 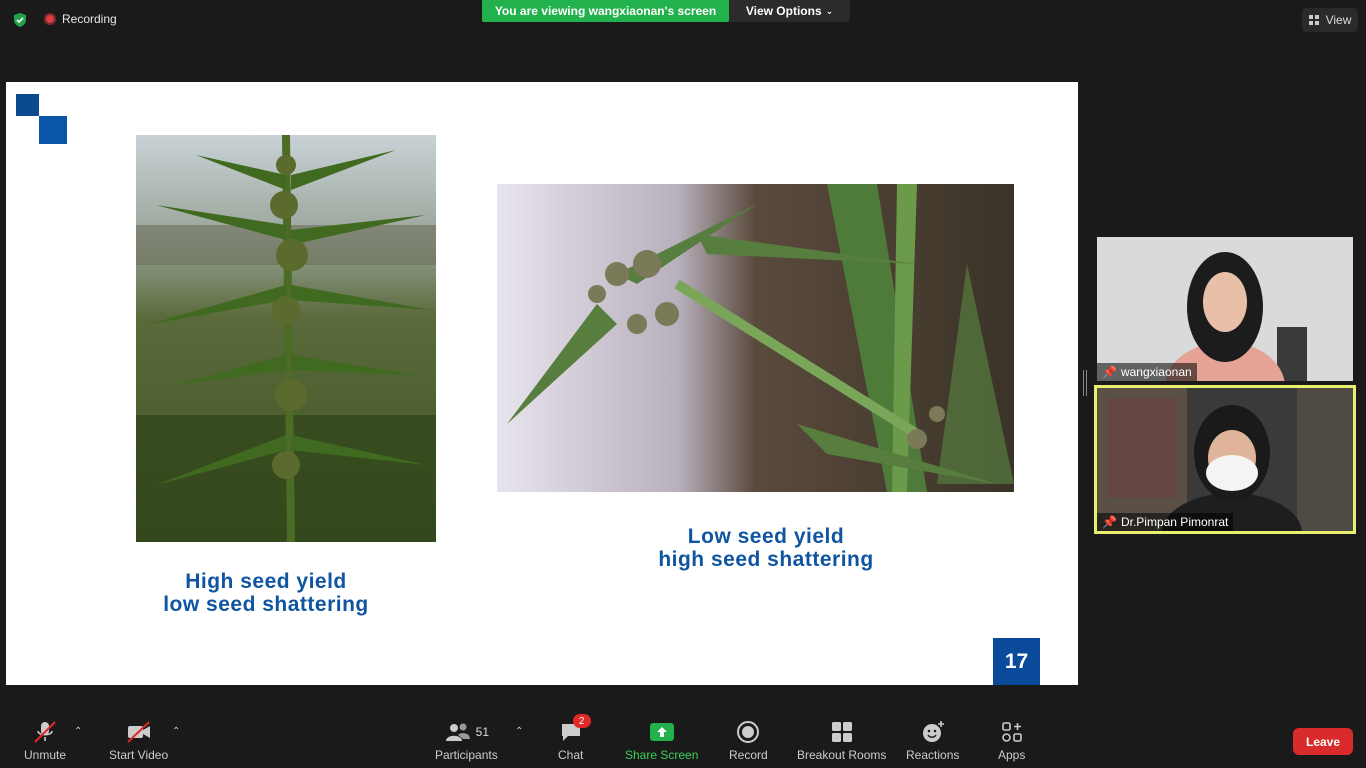 What do you see at coordinates (1016, 661) in the screenshot?
I see `slide-page-number: 17` at bounding box center [1016, 661].